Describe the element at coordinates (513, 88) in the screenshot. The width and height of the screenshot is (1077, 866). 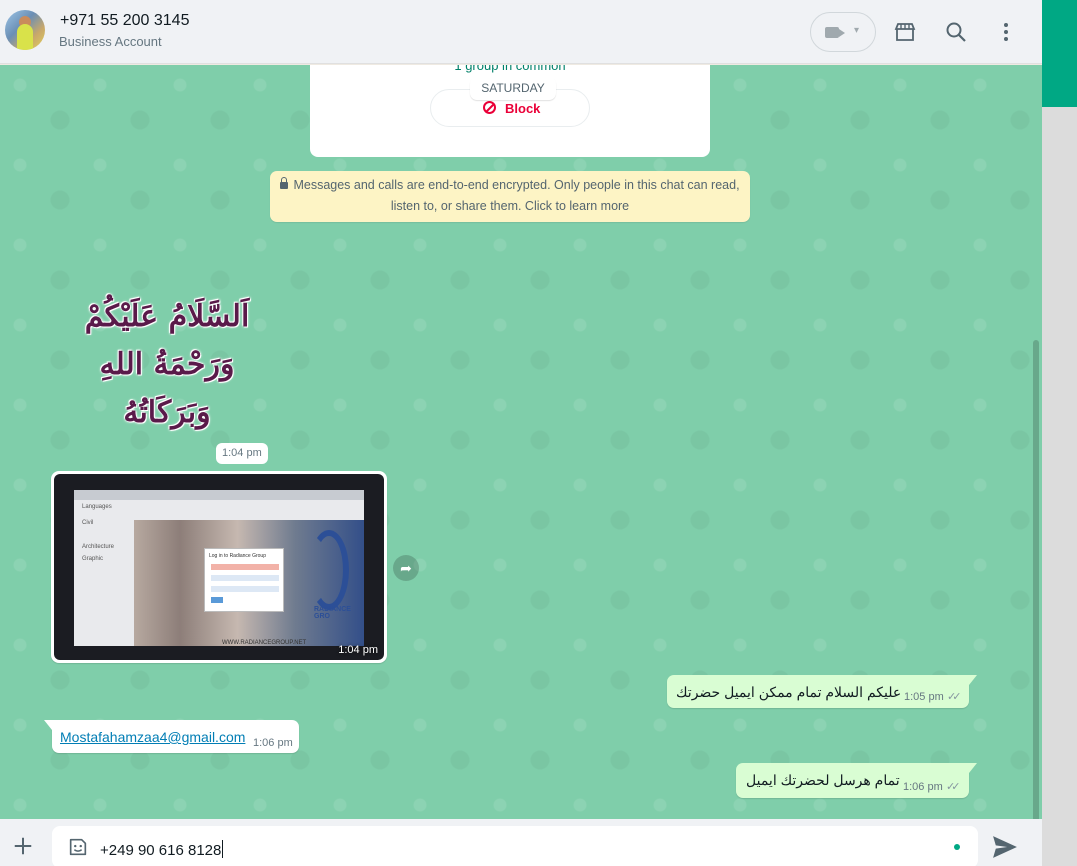
I see `date-separator: SATURDAY` at that location.